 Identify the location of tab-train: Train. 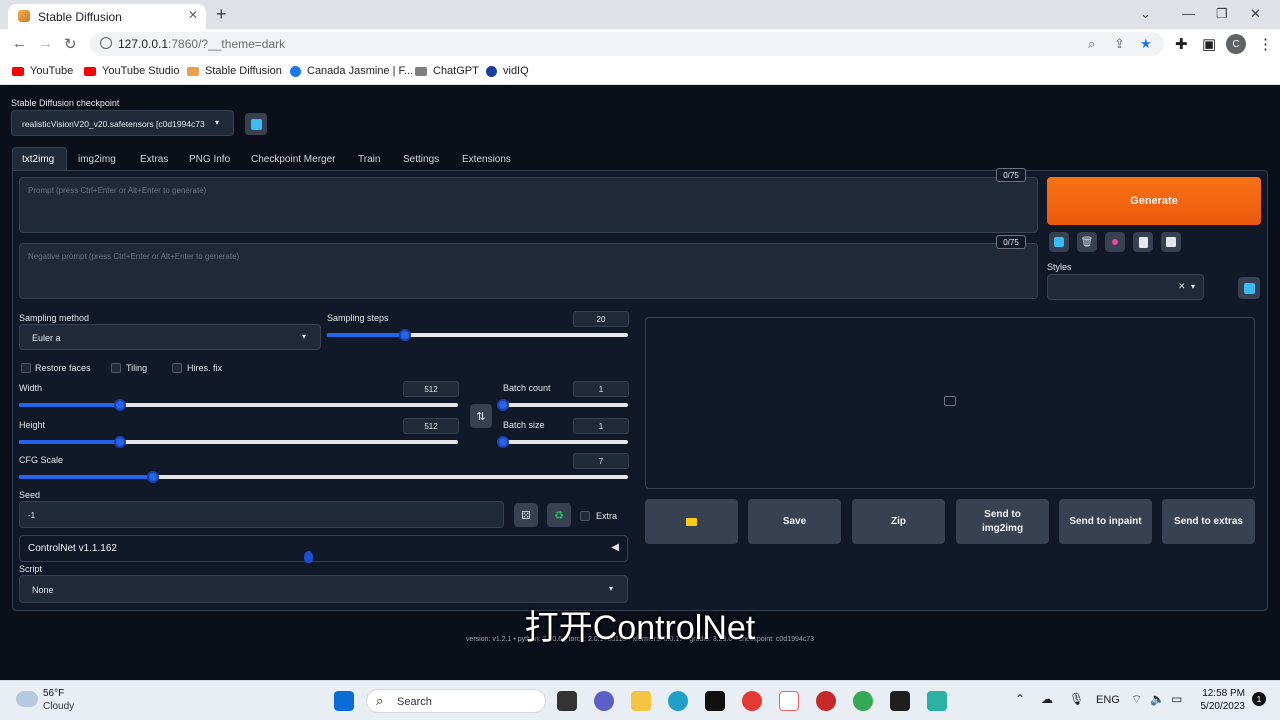
(369, 159).